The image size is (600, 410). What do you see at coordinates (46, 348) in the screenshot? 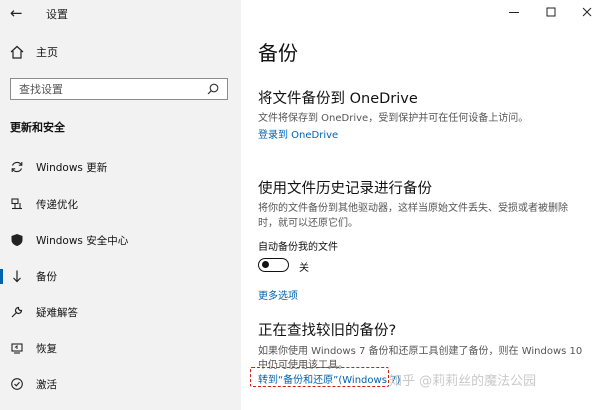
I see `sidebar-item-label: 恢复` at bounding box center [46, 348].